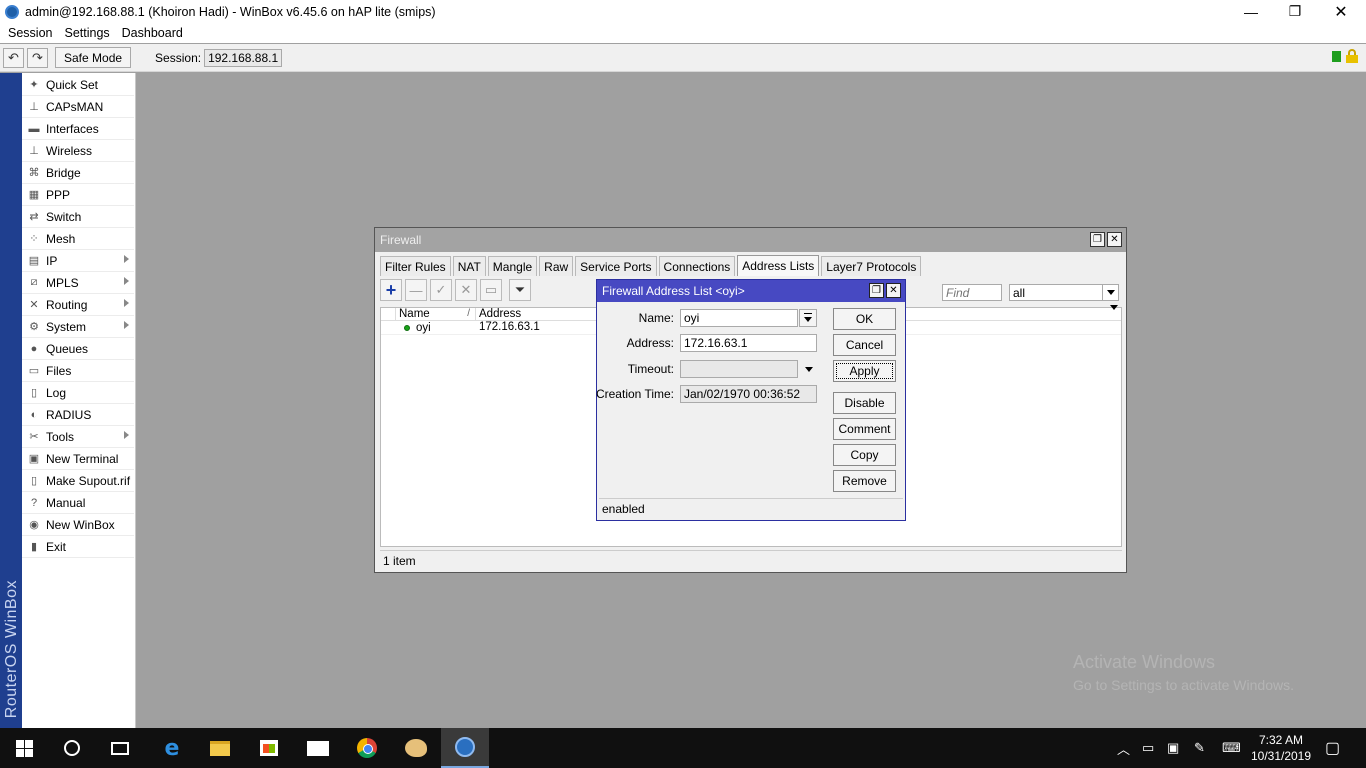 This screenshot has height=768, width=1366. Describe the element at coordinates (220, 748) in the screenshot. I see `file-explorer-button` at that location.